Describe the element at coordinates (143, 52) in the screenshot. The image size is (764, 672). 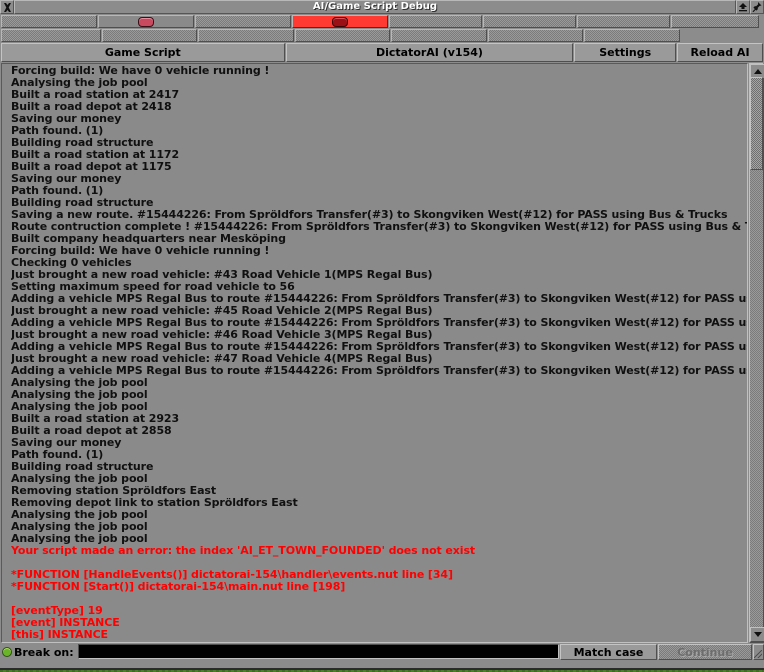
I see `tab-game-script: Game Script` at that location.